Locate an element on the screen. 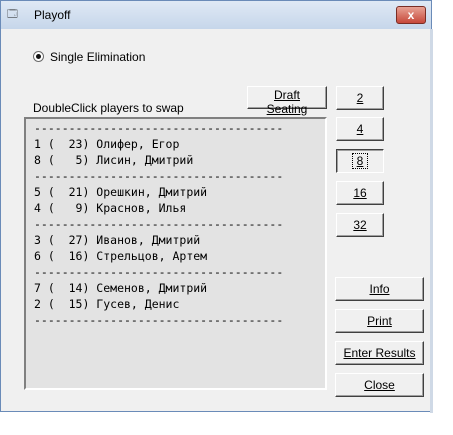 The image size is (453, 435). enter-results-button: Enter Results is located at coordinates (379, 353).